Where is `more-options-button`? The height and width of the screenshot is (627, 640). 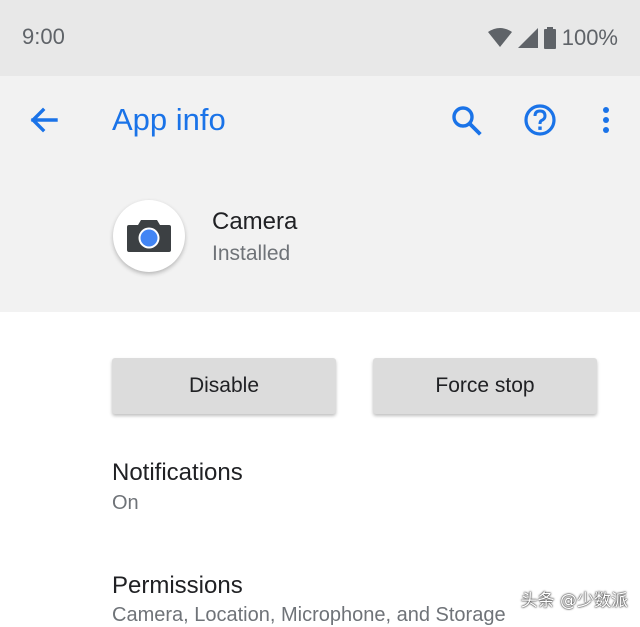 more-options-button is located at coordinates (606, 120).